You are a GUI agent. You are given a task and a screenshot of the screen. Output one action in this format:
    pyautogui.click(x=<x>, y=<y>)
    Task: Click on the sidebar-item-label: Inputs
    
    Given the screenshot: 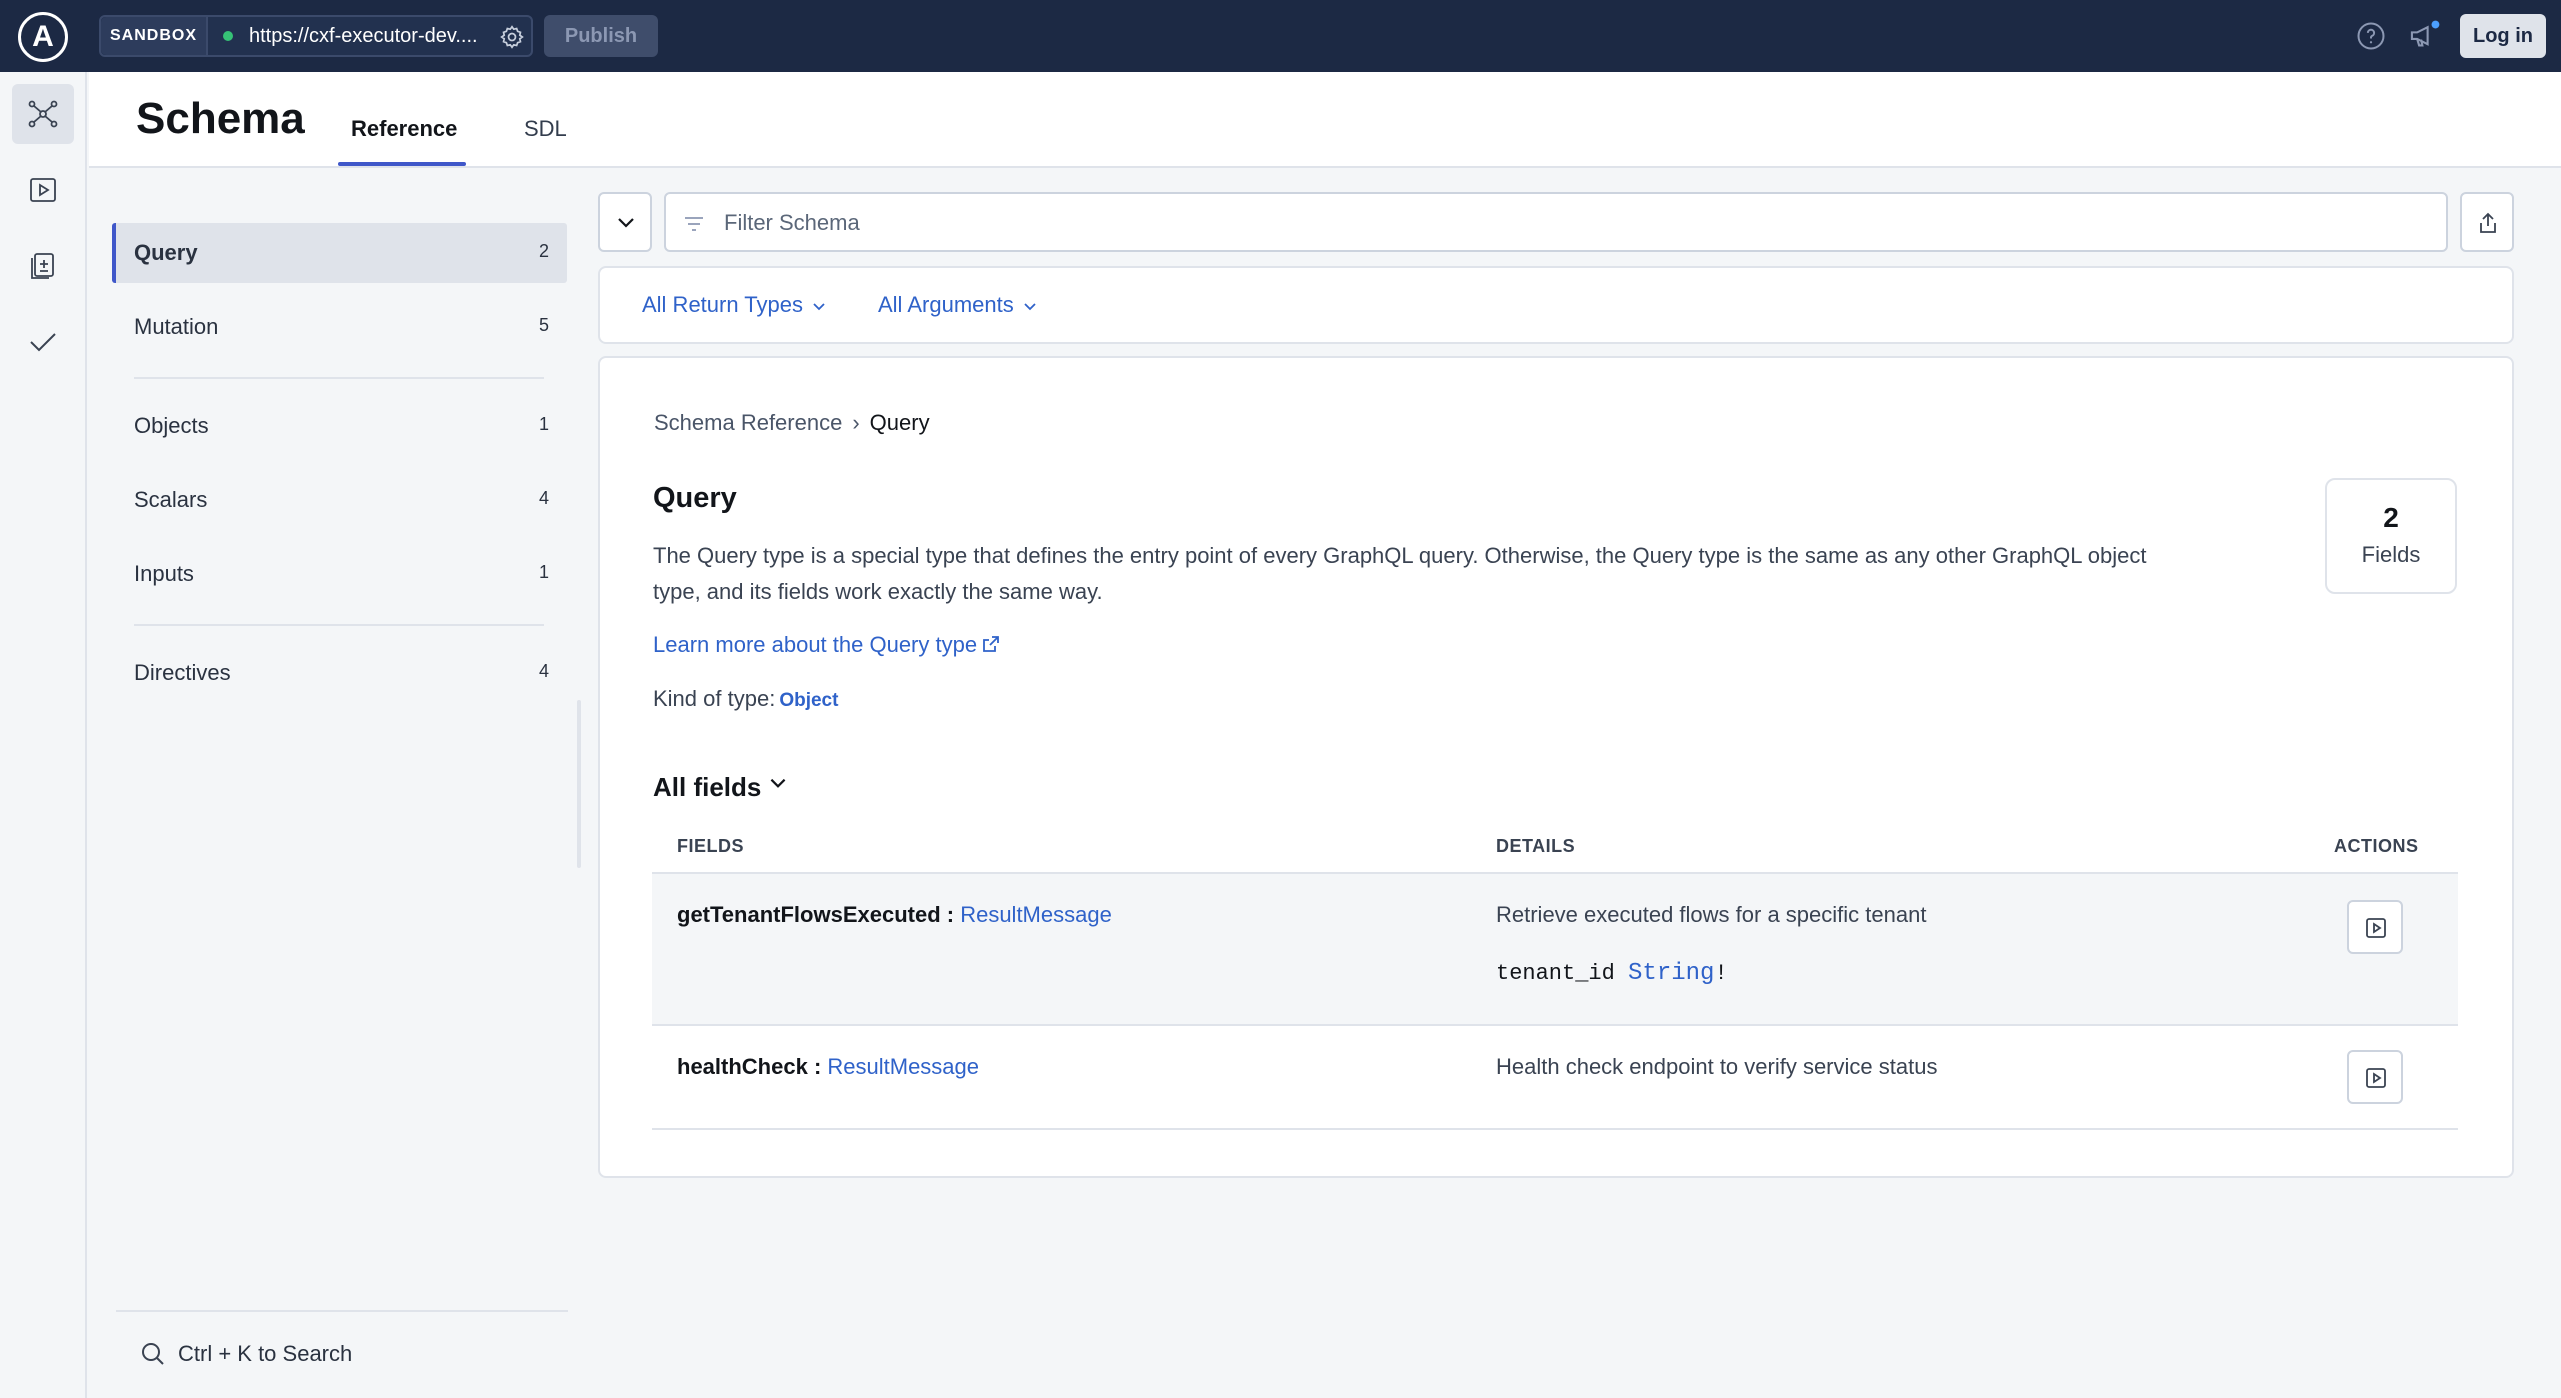 What is the action you would take?
    pyautogui.click(x=164, y=573)
    